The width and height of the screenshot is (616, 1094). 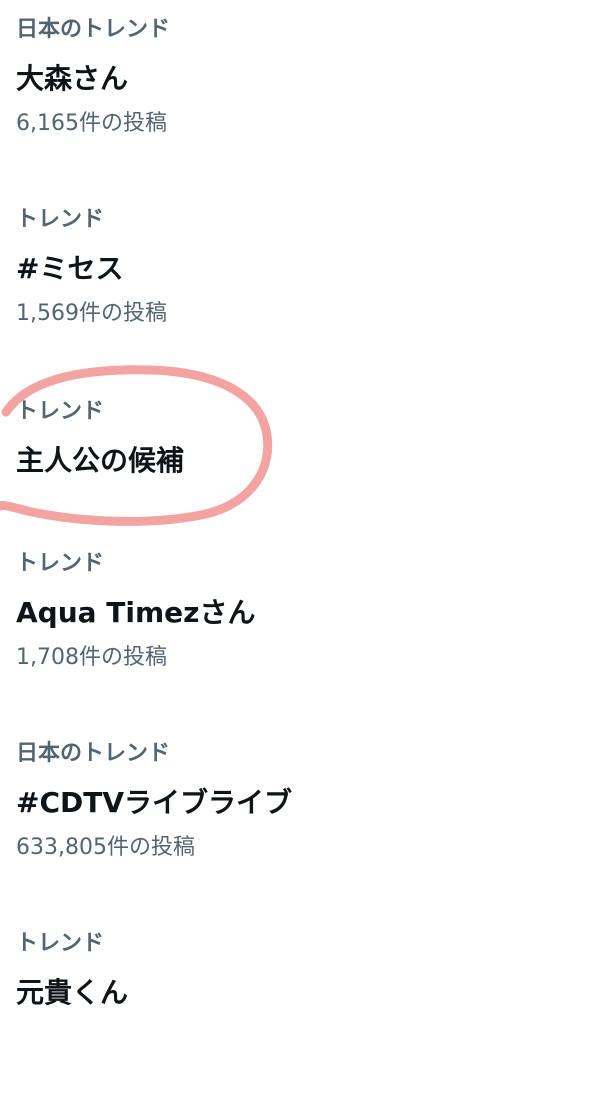 I want to click on trend-title: #ミセス, so click(x=70, y=268).